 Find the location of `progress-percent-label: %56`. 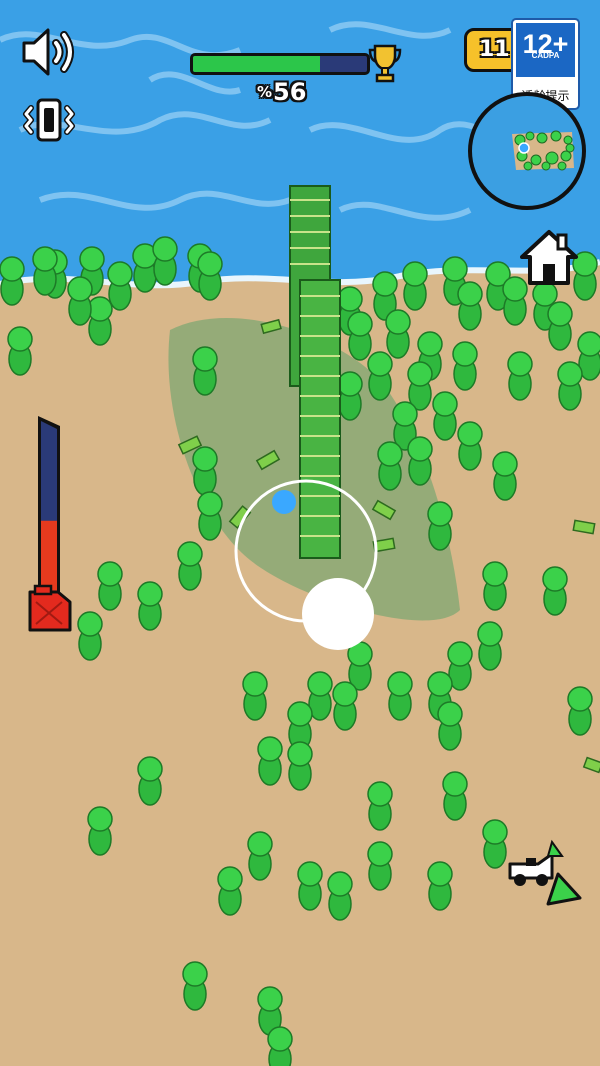

progress-percent-label: %56 is located at coordinates (281, 92).